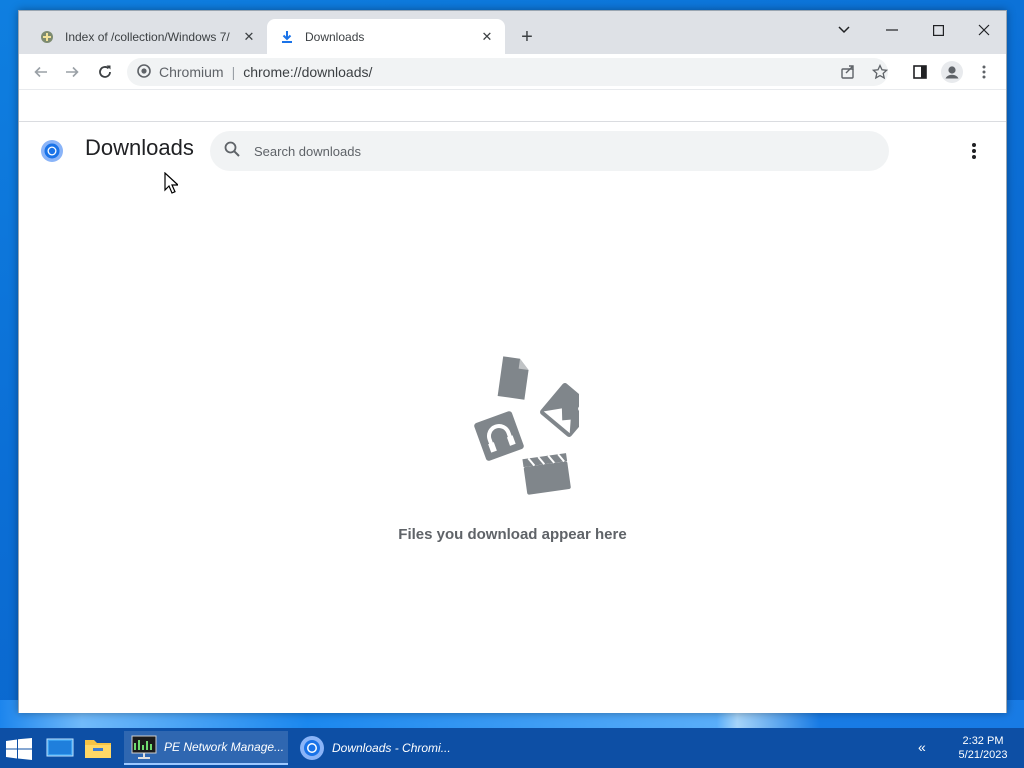  Describe the element at coordinates (952, 72) in the screenshot. I see `profile-avatar-icon` at that location.